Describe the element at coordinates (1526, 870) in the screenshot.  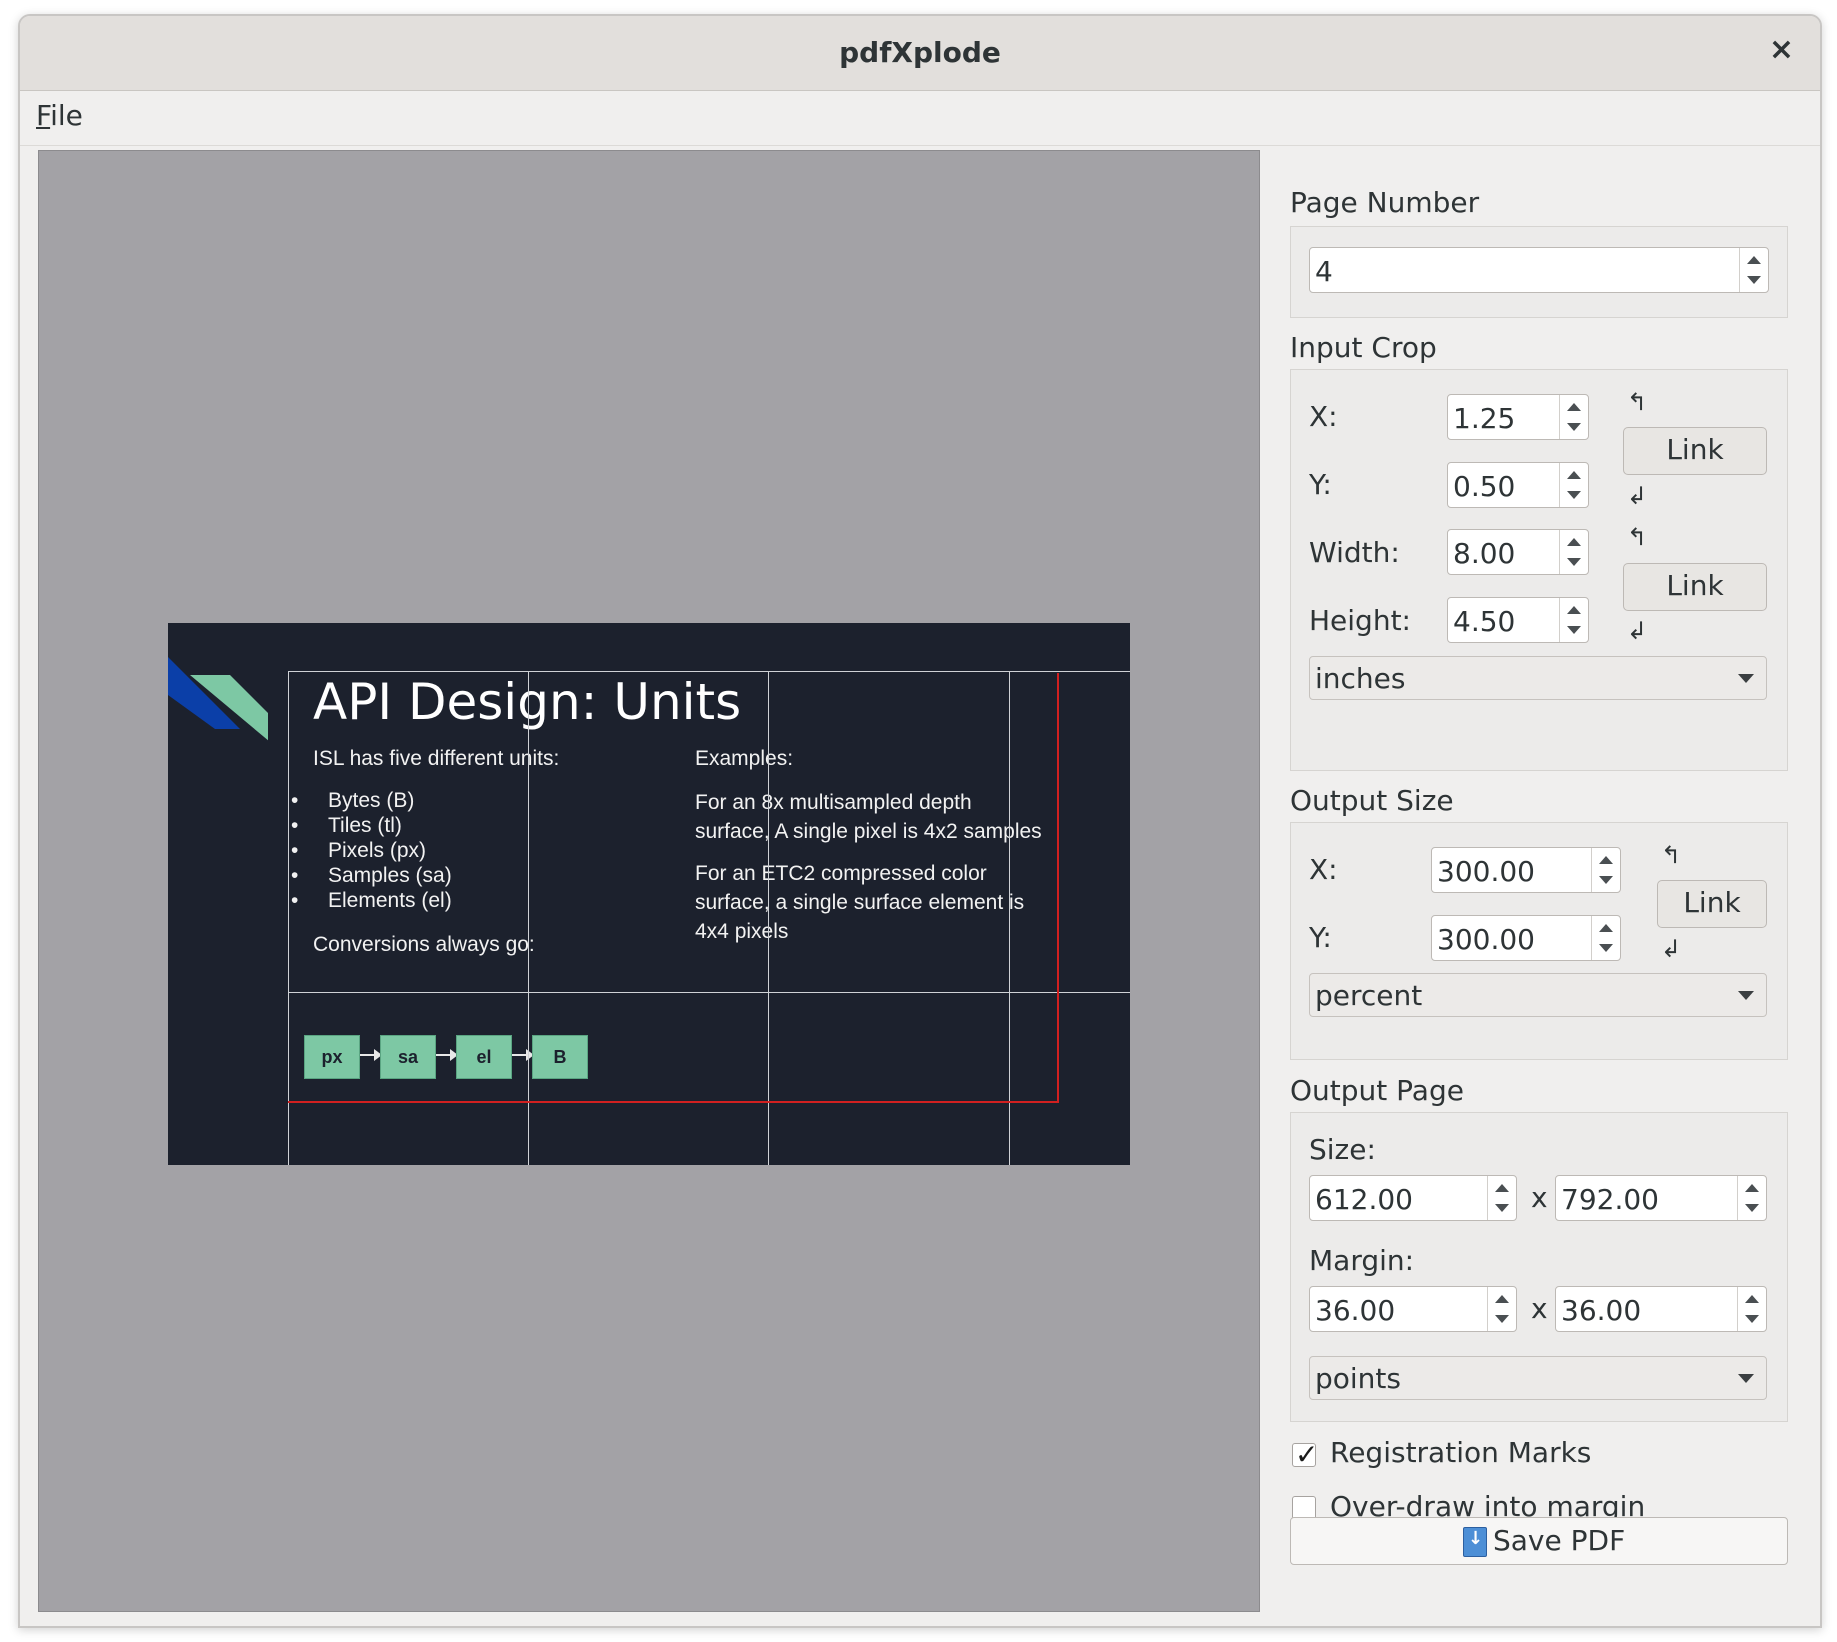
I see `output-x-spinner: 300.00` at that location.